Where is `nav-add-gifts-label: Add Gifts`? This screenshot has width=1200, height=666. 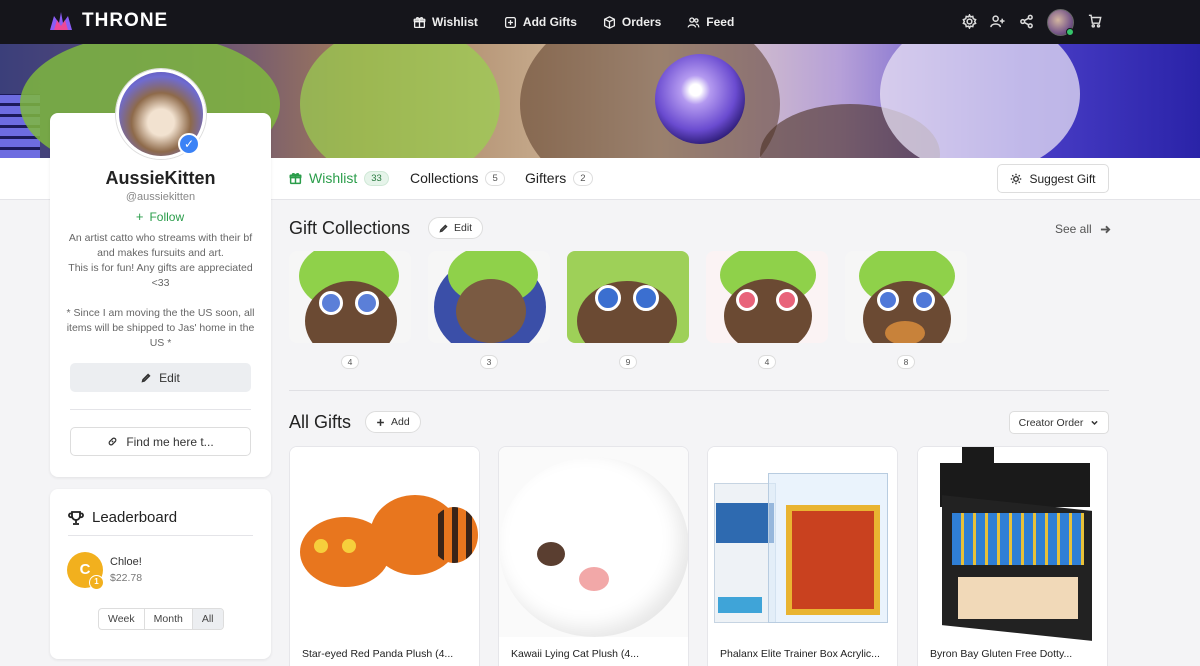
nav-add-gifts-label: Add Gifts is located at coordinates (549, 22).